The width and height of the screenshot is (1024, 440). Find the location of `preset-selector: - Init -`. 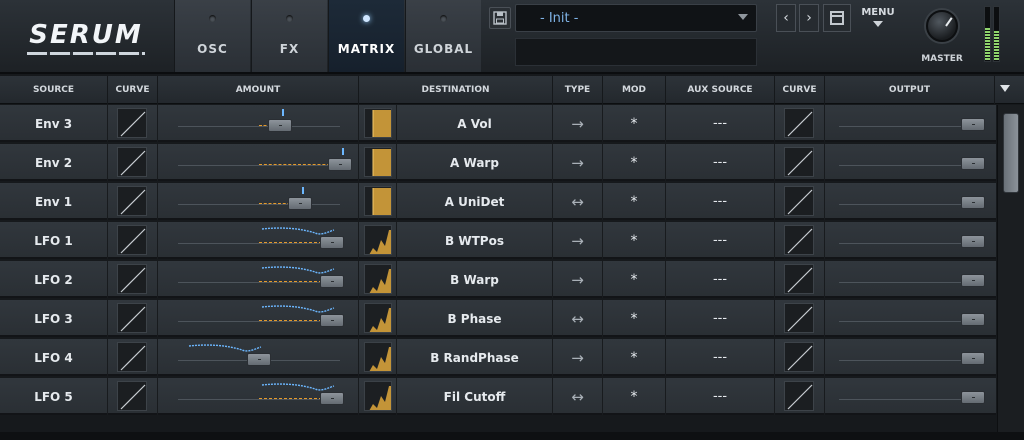

preset-selector: - Init - is located at coordinates (636, 18).